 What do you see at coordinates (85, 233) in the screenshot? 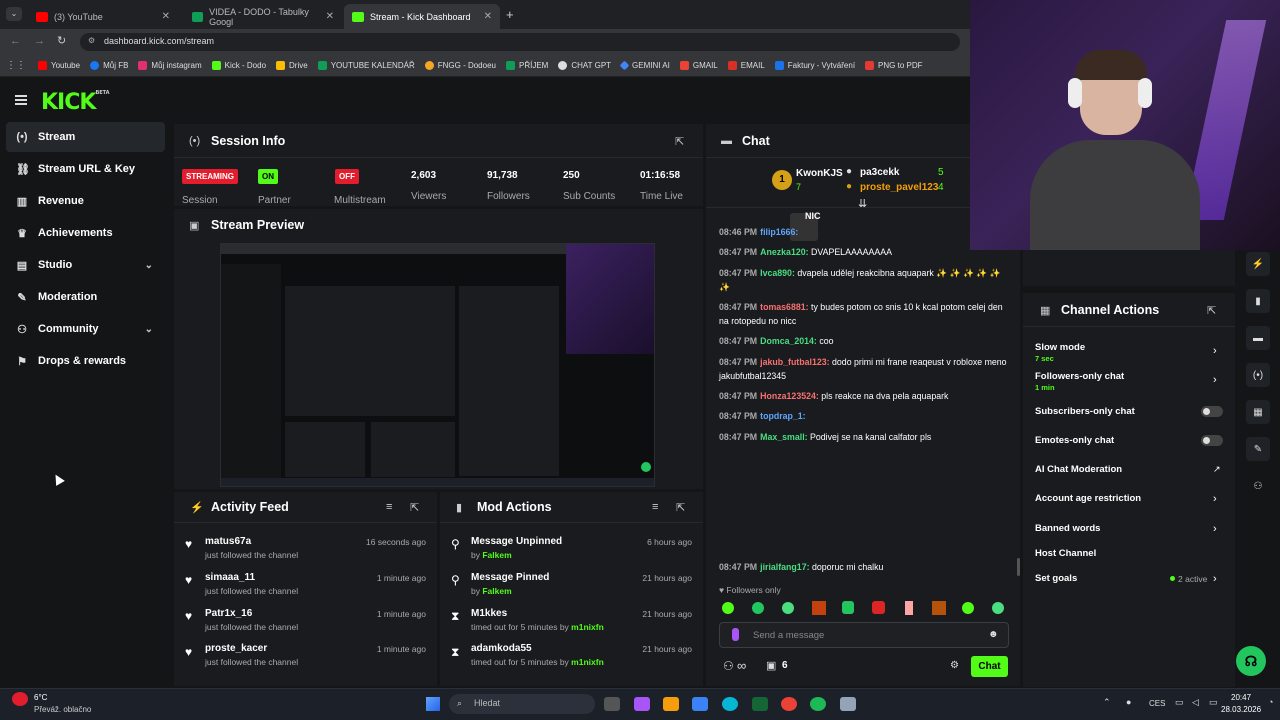
I see `sidebar-item-achievements: ♛ Achievements` at bounding box center [85, 233].